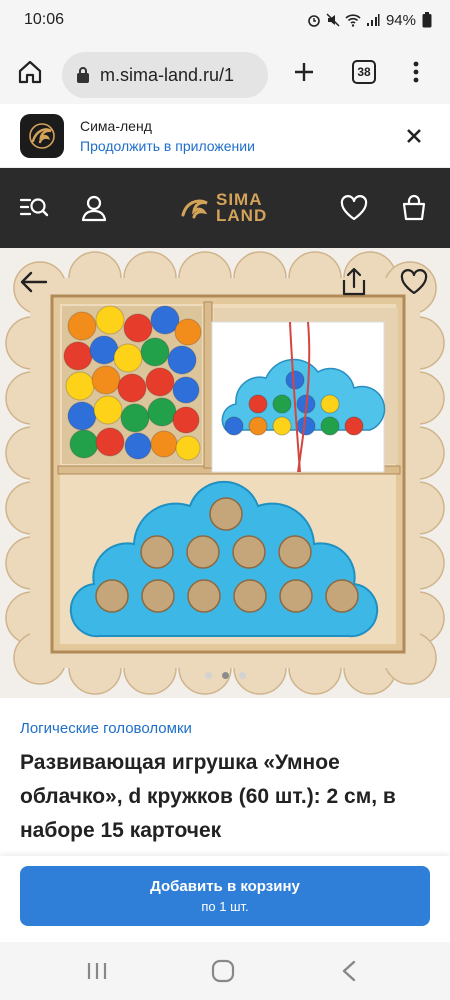 The image size is (450, 1000). I want to click on favorites-button, so click(354, 208).